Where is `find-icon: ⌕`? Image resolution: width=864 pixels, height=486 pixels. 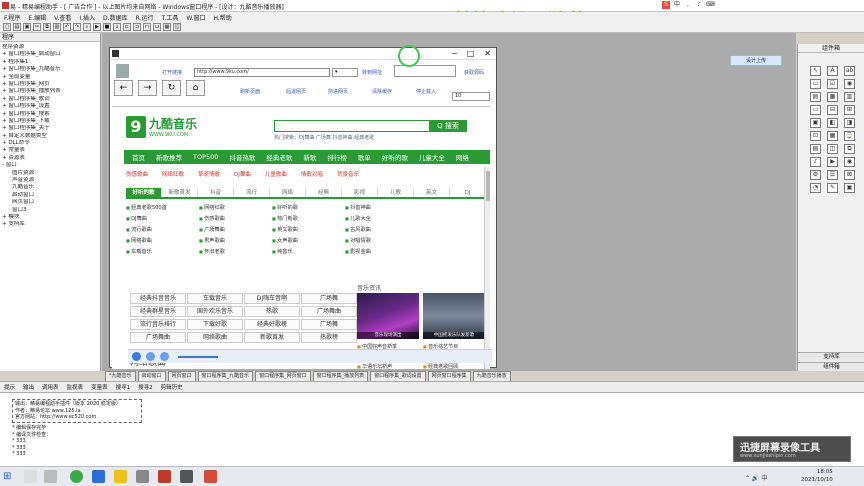 find-icon: ⌕ is located at coordinates (87, 27).